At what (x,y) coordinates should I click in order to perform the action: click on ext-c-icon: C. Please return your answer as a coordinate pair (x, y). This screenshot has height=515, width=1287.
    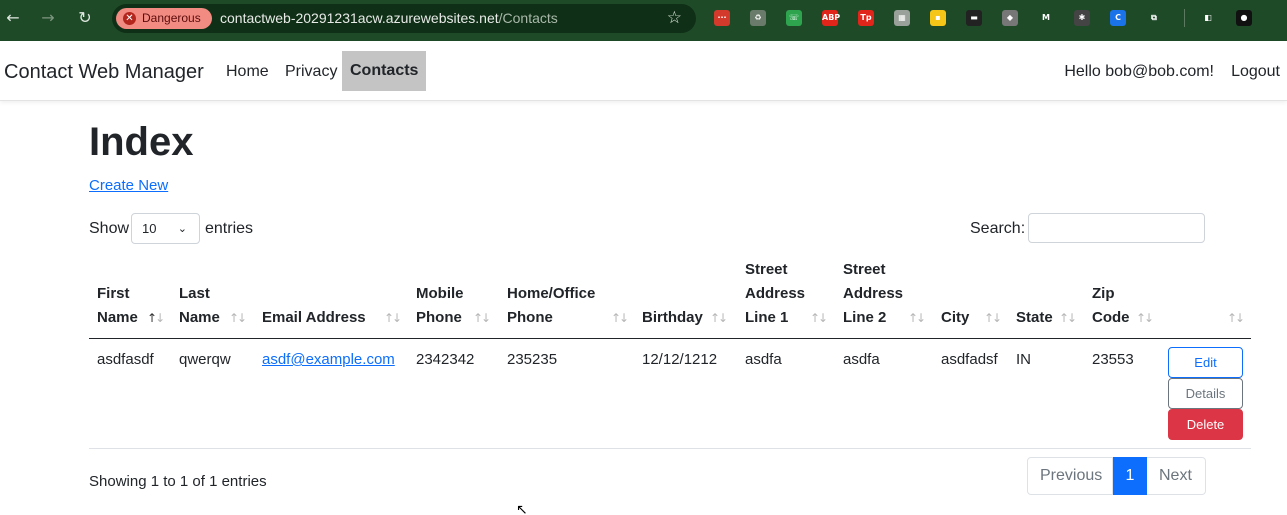
    Looking at the image, I should click on (1118, 18).